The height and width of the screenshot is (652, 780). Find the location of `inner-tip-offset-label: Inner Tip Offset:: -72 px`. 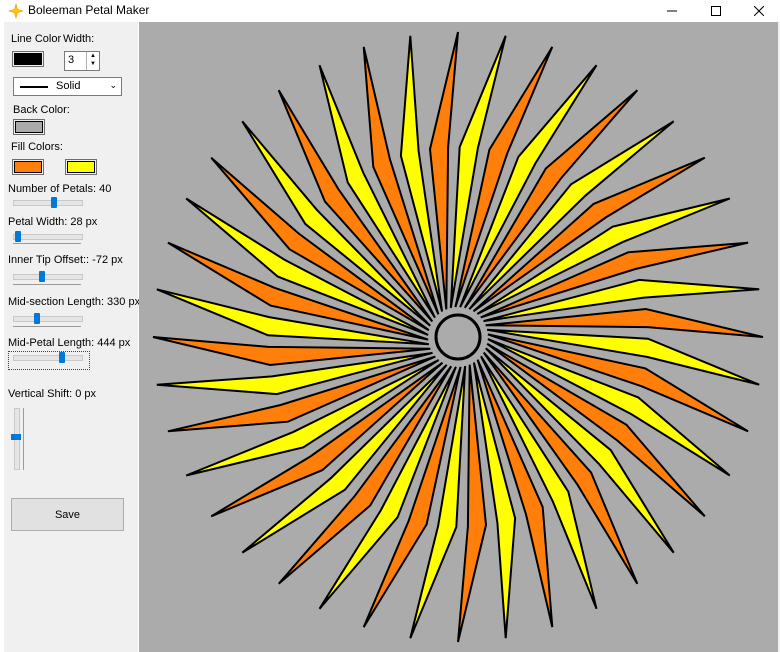

inner-tip-offset-label: Inner Tip Offset:: -72 px is located at coordinates (65, 260).